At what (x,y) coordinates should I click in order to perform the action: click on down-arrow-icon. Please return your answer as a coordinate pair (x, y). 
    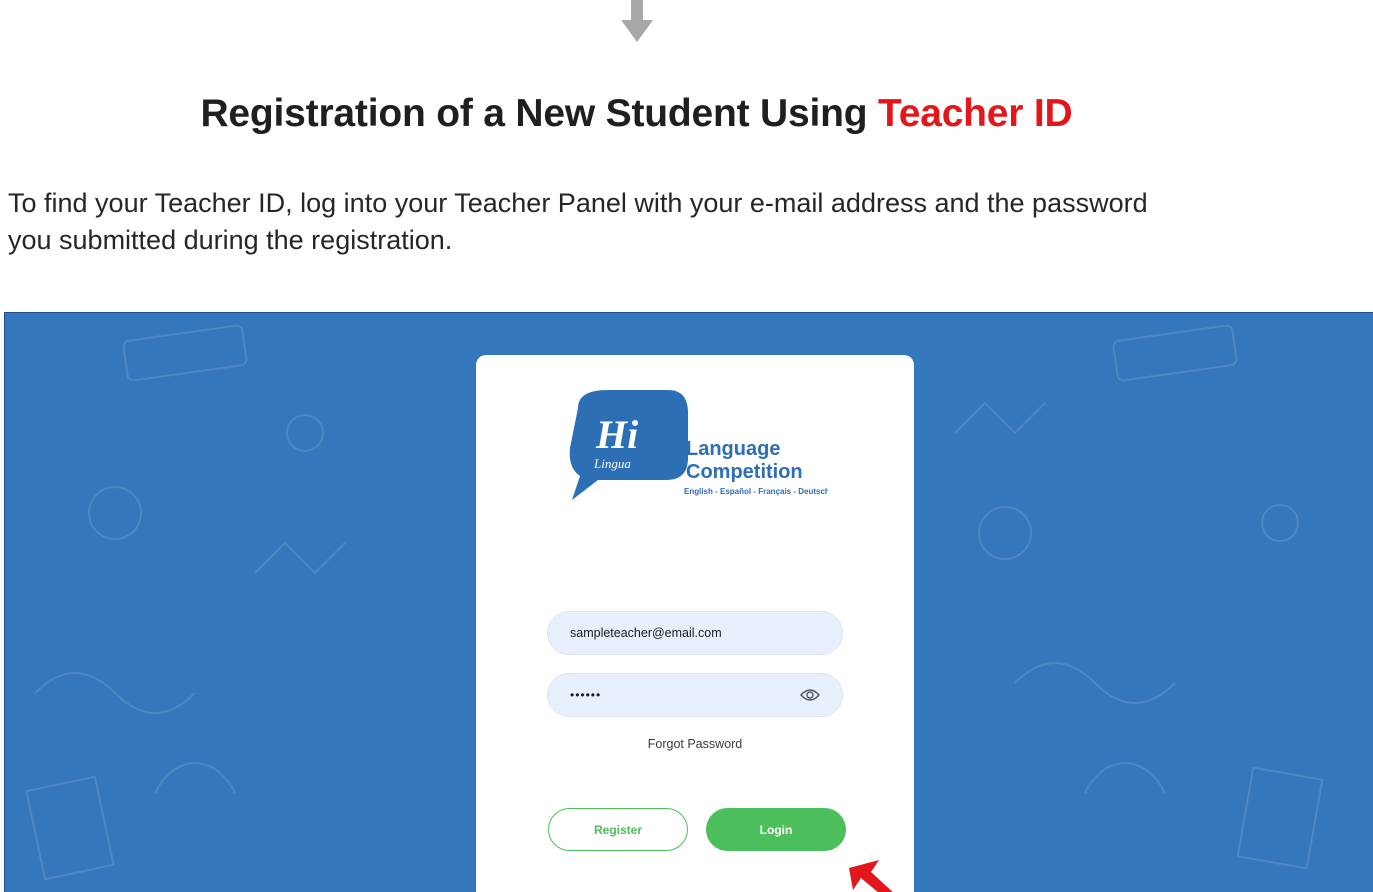
    Looking at the image, I should click on (637, 21).